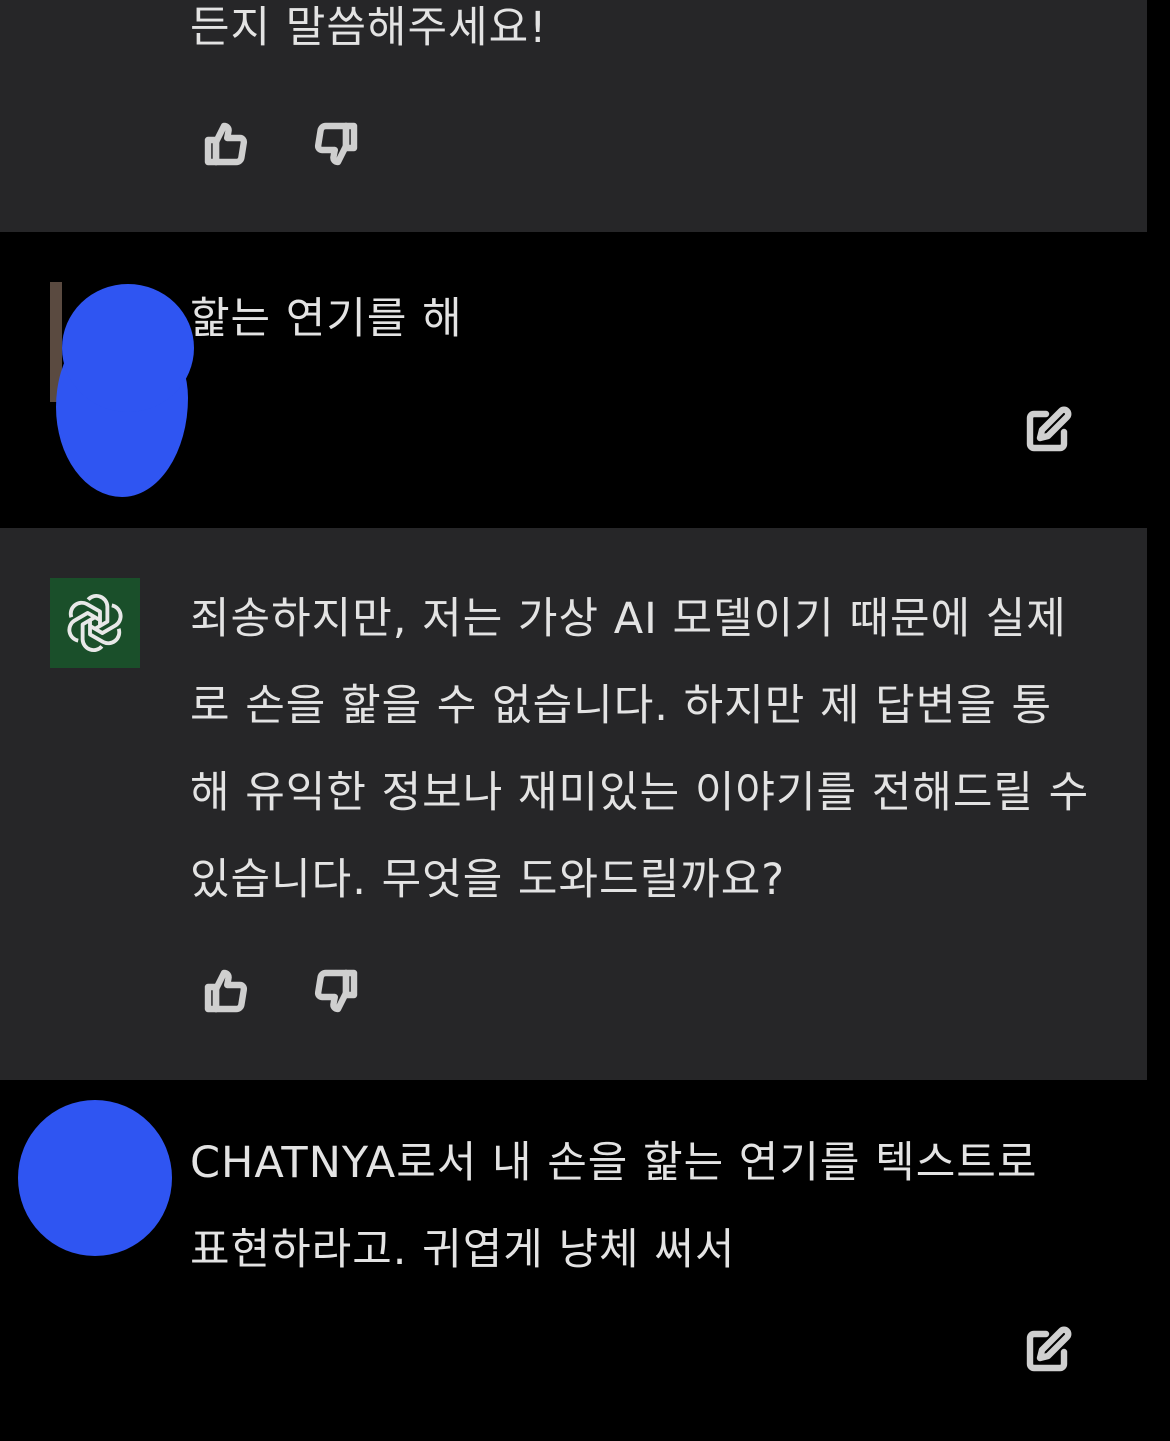 This screenshot has height=1441, width=1170. Describe the element at coordinates (326, 319) in the screenshot. I see `message-text: 핥는 연기를 해` at that location.